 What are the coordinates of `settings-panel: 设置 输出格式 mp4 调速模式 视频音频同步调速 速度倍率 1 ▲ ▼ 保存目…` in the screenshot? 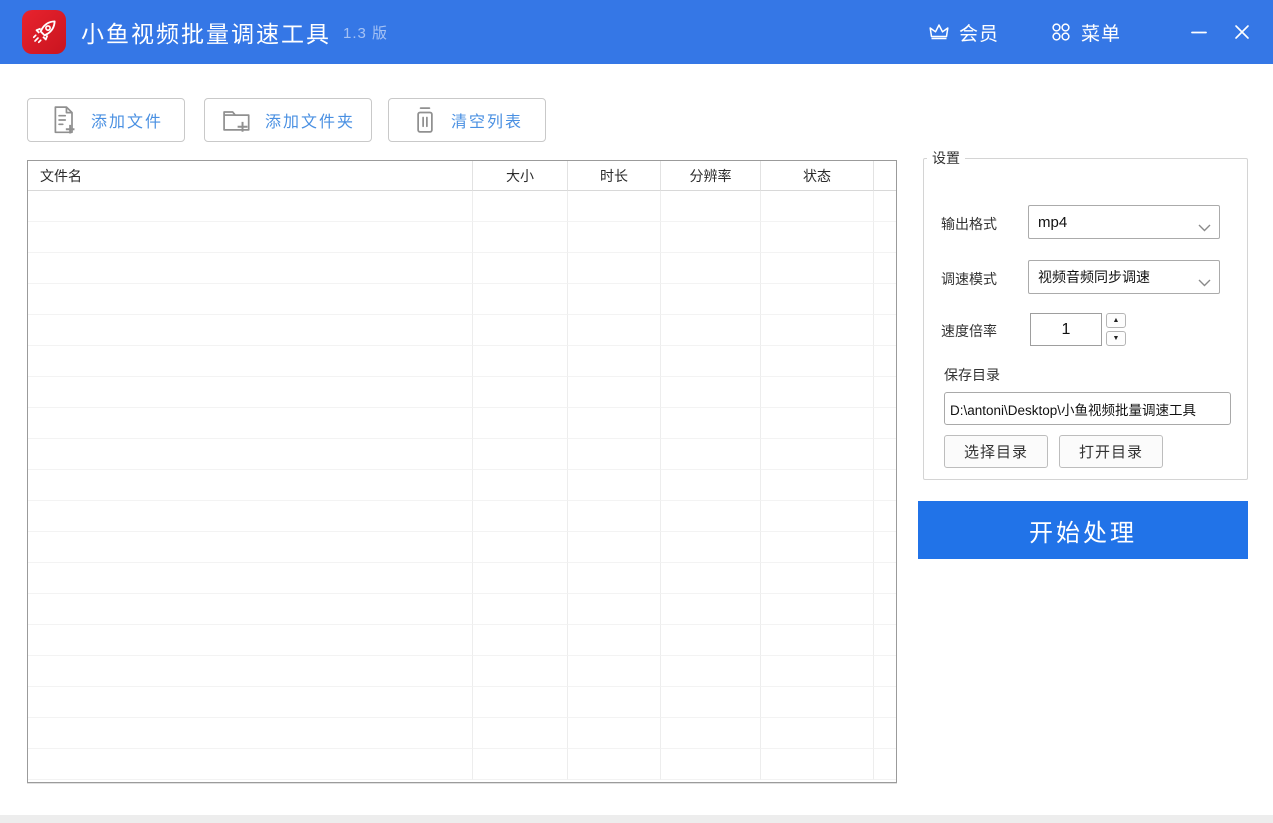 It's located at (1085, 314).